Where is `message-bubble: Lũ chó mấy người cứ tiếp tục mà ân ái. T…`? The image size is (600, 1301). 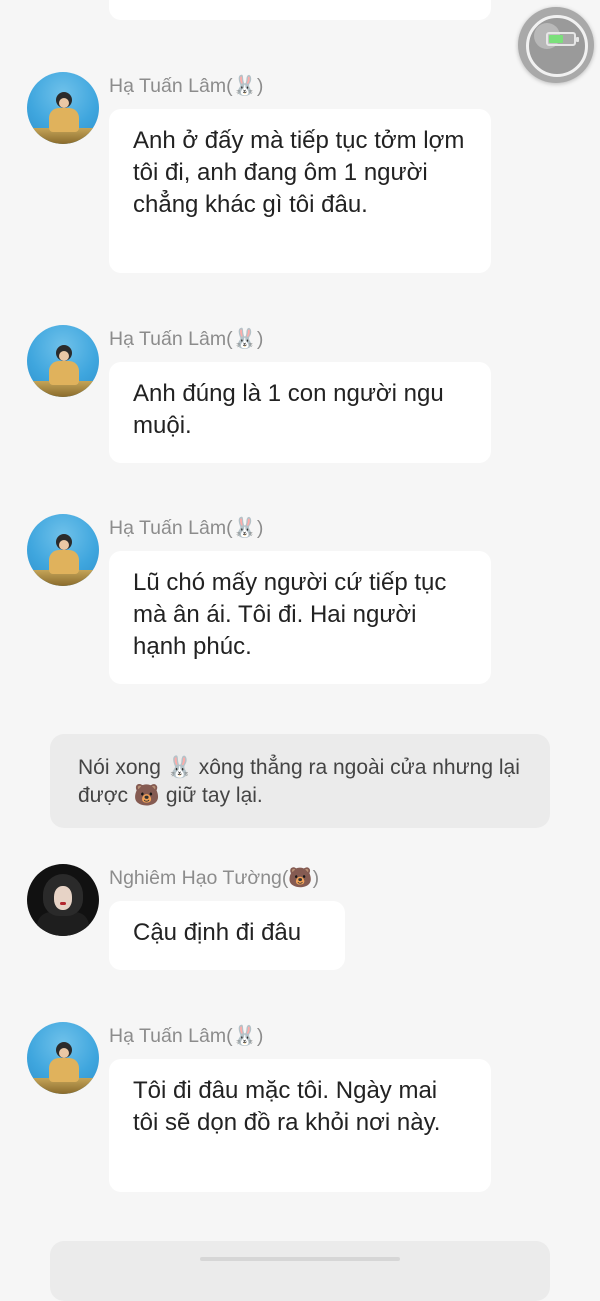 message-bubble: Lũ chó mấy người cứ tiếp tục mà ân ái. T… is located at coordinates (300, 617).